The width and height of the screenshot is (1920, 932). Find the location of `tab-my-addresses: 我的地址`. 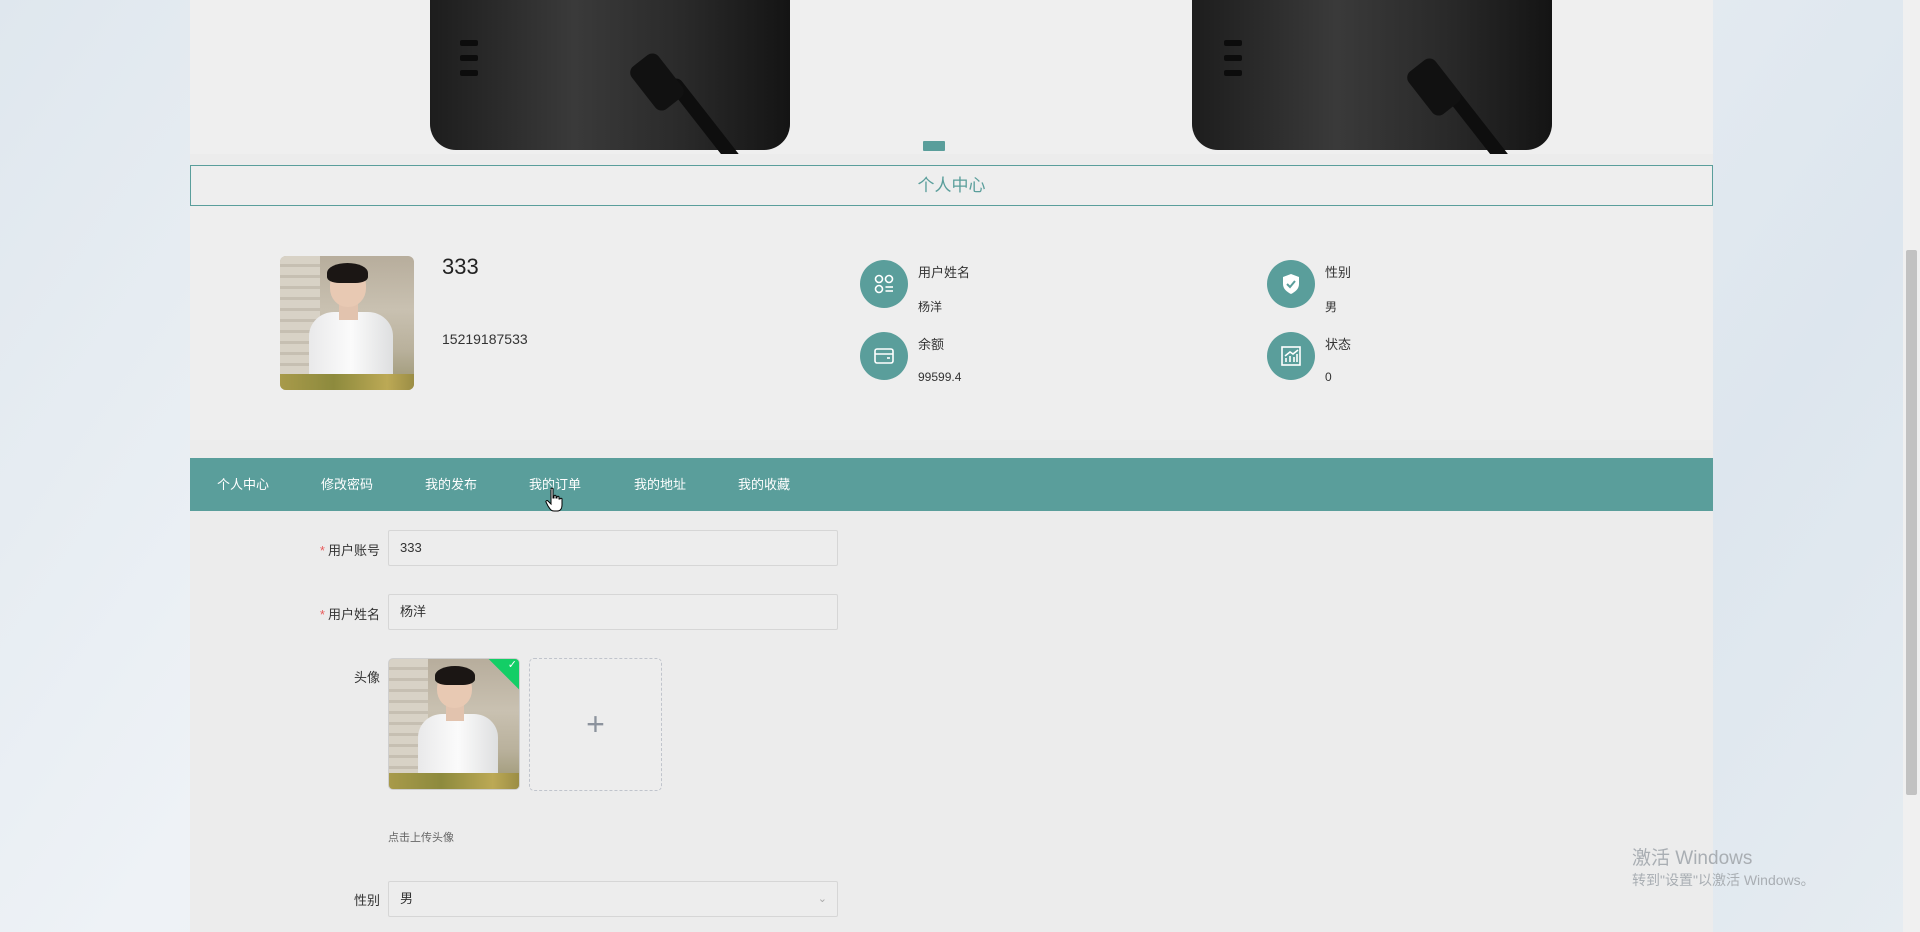

tab-my-addresses: 我的地址 is located at coordinates (660, 484).